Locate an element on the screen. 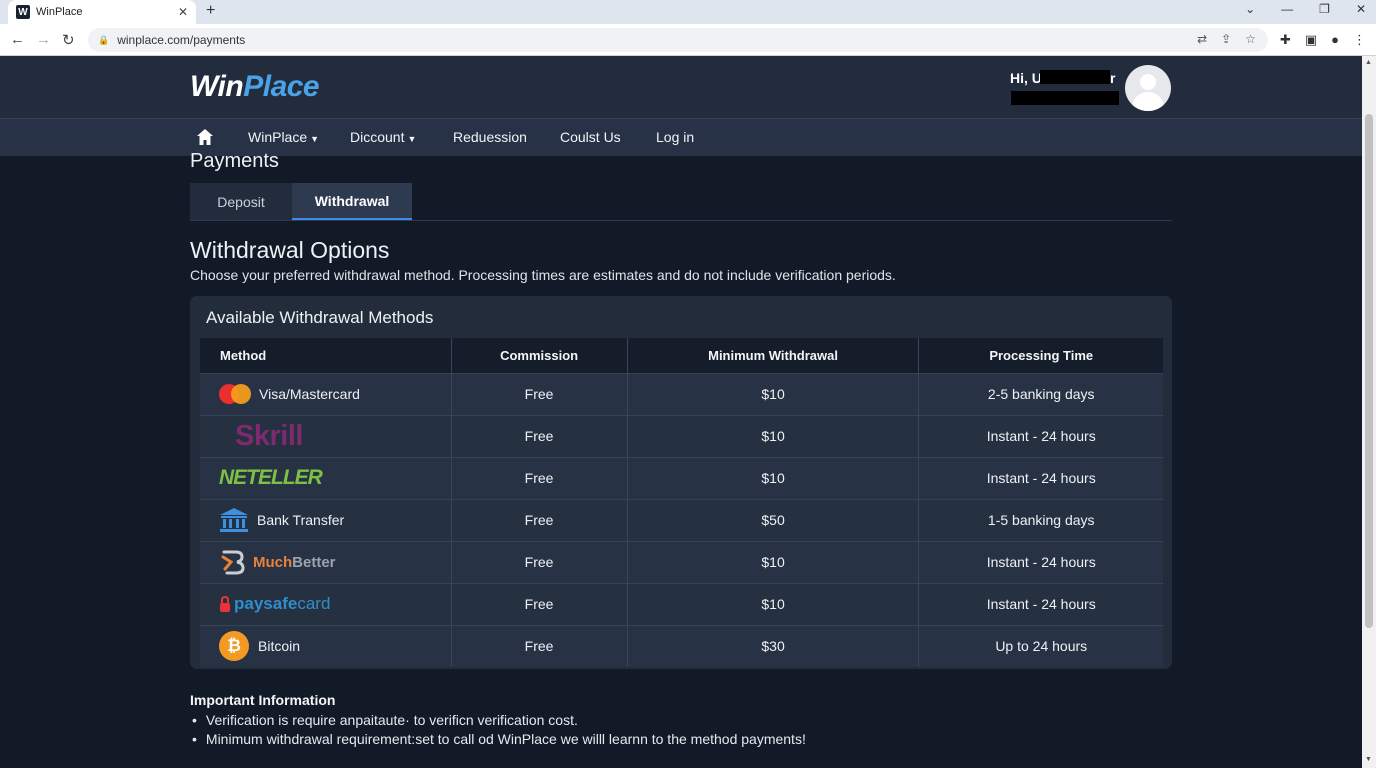 The image size is (1376, 768). close-window-icon: ✕ is located at coordinates (1361, 9).